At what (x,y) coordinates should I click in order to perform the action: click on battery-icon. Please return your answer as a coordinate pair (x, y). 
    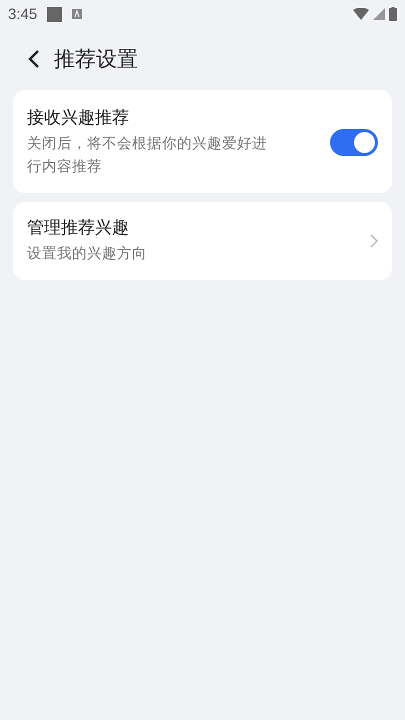
    Looking at the image, I should click on (393, 14).